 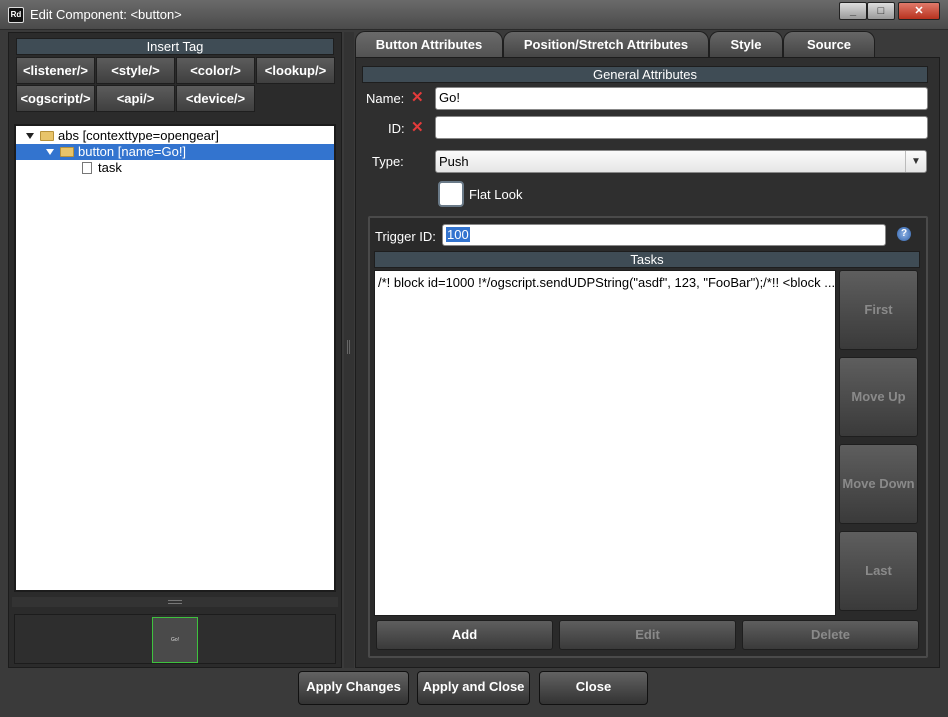 What do you see at coordinates (664, 235) in the screenshot?
I see `trigger-id-input: 100` at bounding box center [664, 235].